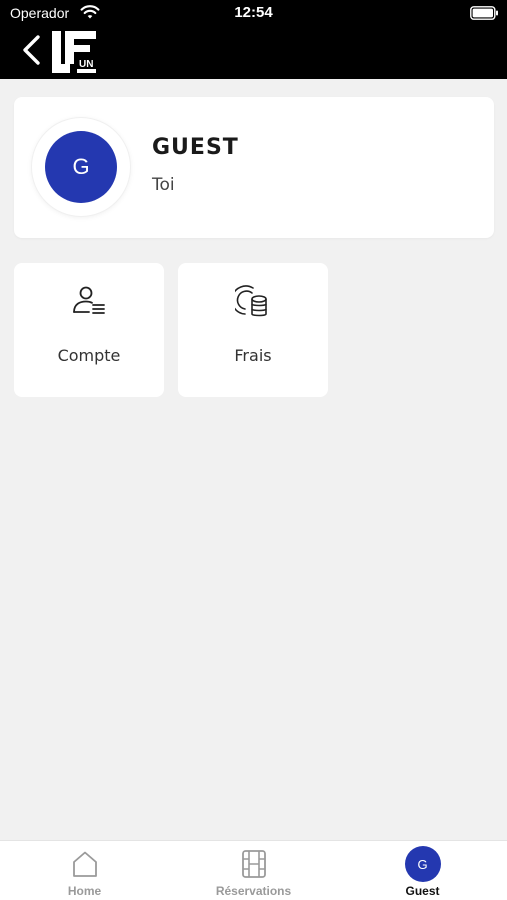 The image size is (507, 900). I want to click on tab-reservations: Réservations, so click(253, 870).